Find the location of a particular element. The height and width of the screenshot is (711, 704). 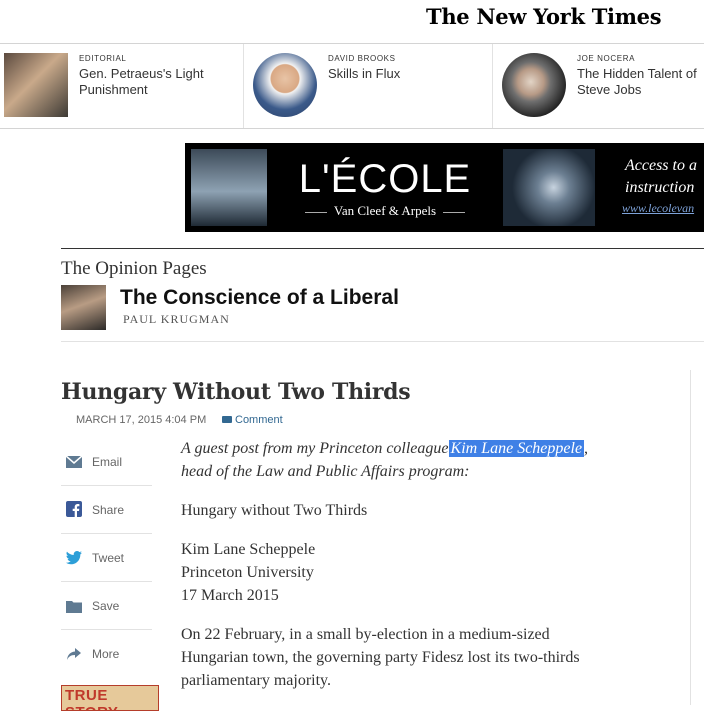

ad-url: www.lecolevan is located at coordinates (658, 208).